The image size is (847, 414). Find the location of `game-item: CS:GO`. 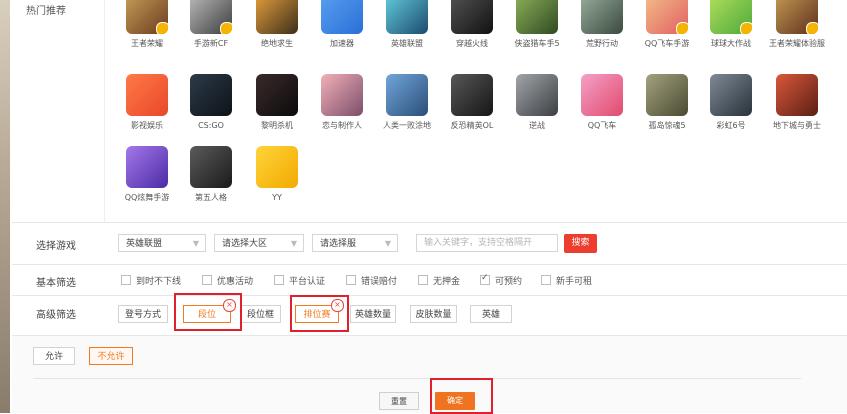

game-item: CS:GO is located at coordinates (211, 102).